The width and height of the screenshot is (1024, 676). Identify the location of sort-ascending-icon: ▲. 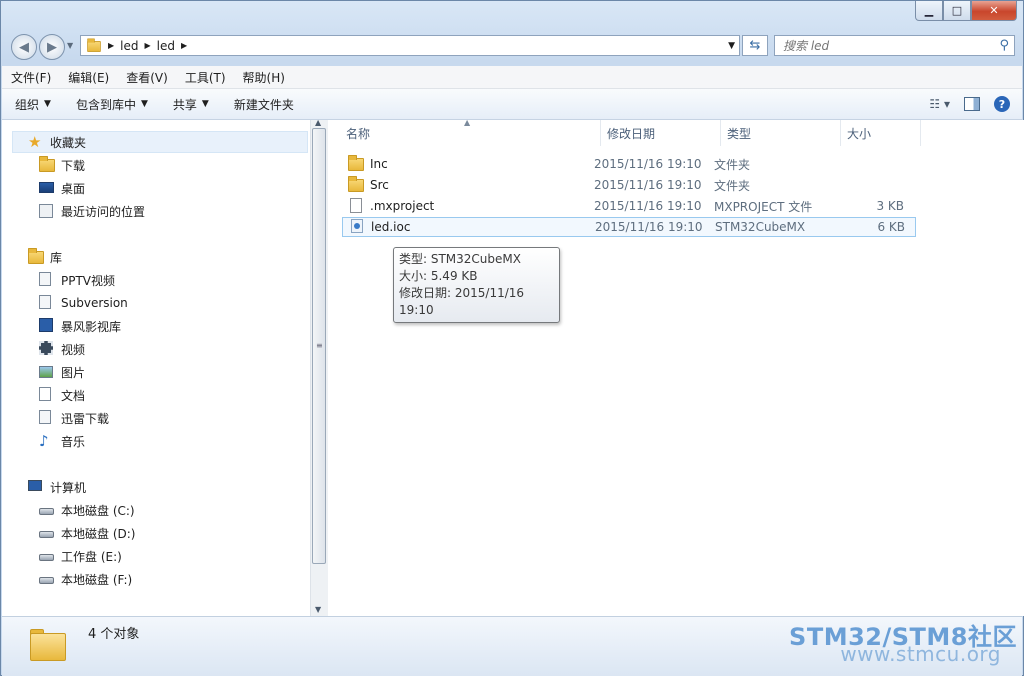
(467, 122).